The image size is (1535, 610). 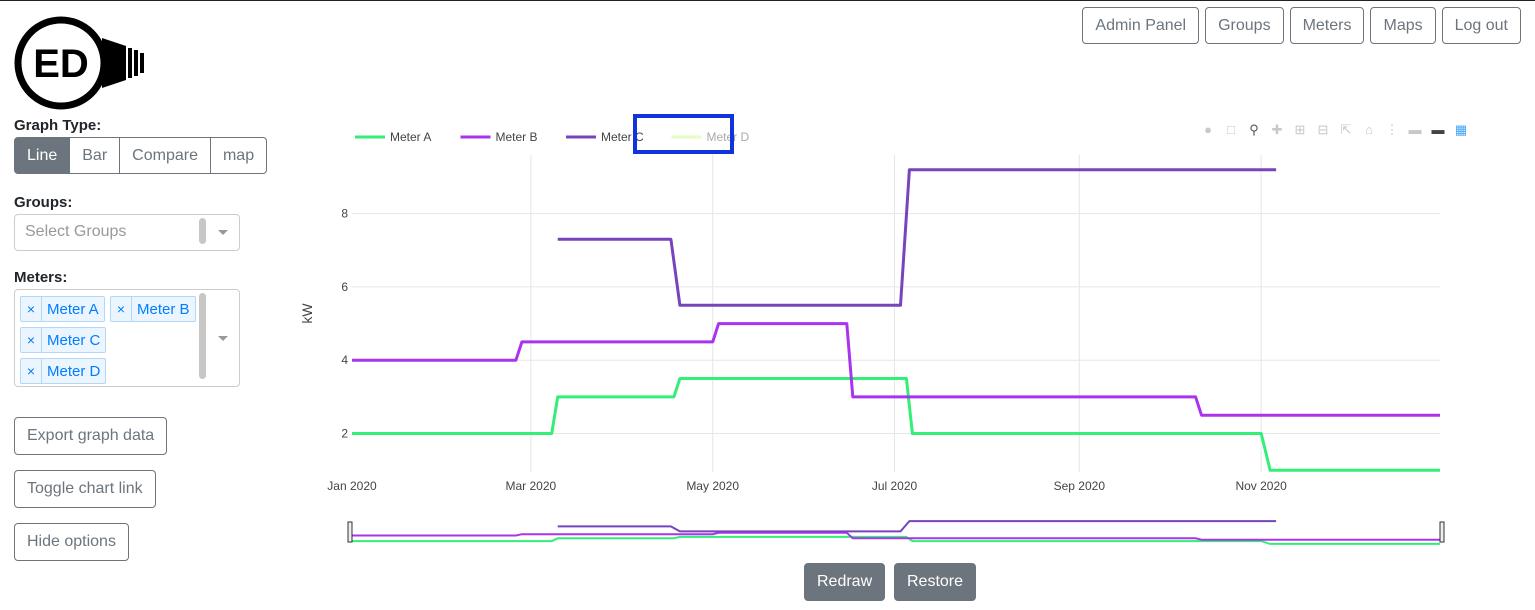 I want to click on ed-logo: ED, so click(x=79, y=63).